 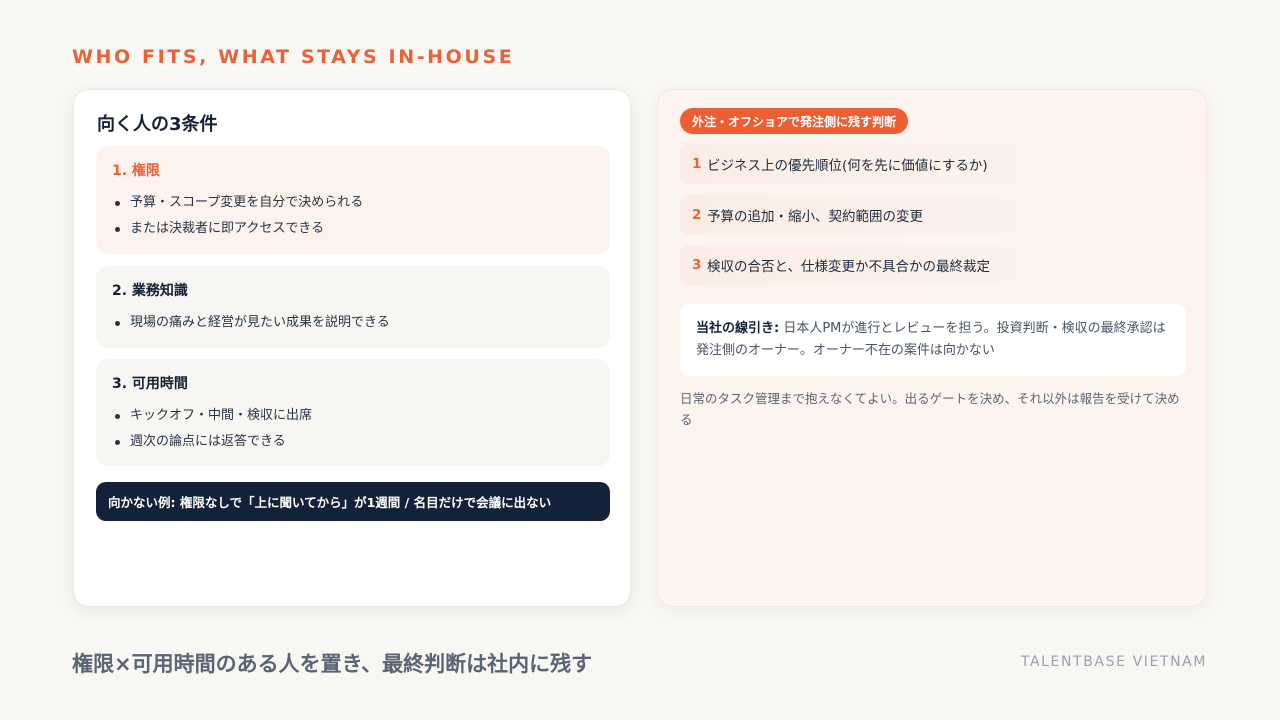 What do you see at coordinates (150, 384) in the screenshot?
I see `condition-heading: 3. 可用時間` at bounding box center [150, 384].